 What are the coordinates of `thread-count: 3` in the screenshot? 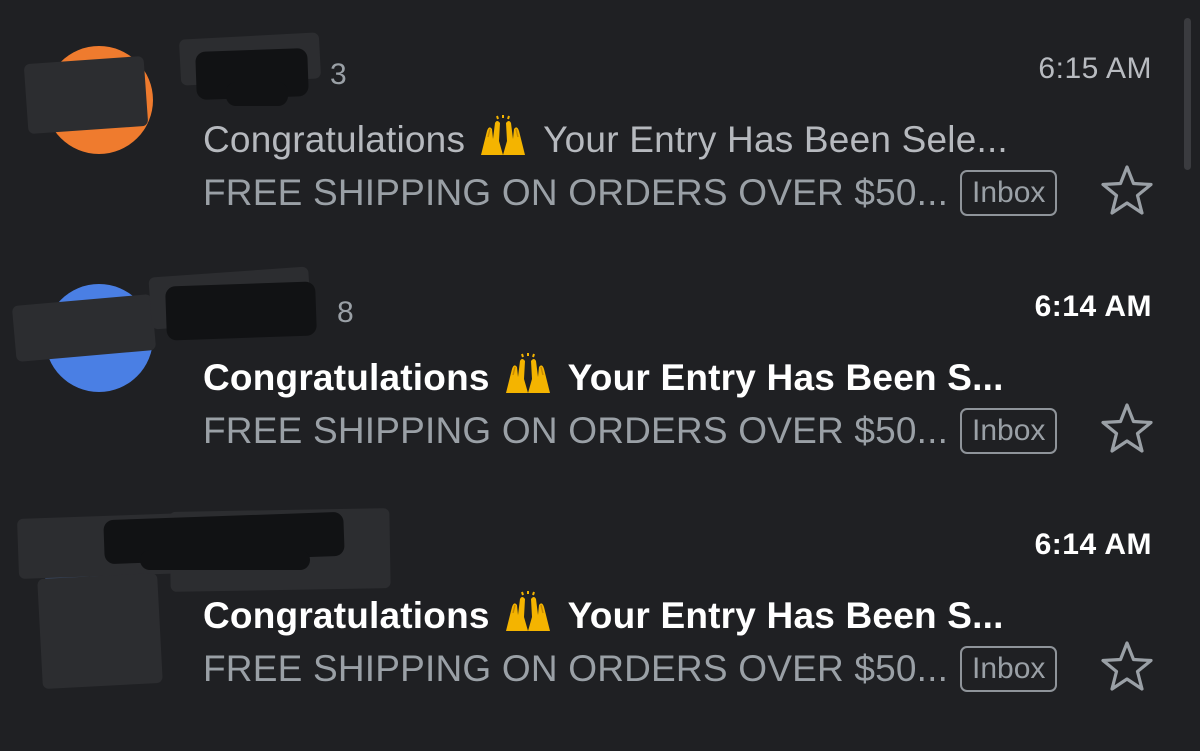 It's located at (338, 74).